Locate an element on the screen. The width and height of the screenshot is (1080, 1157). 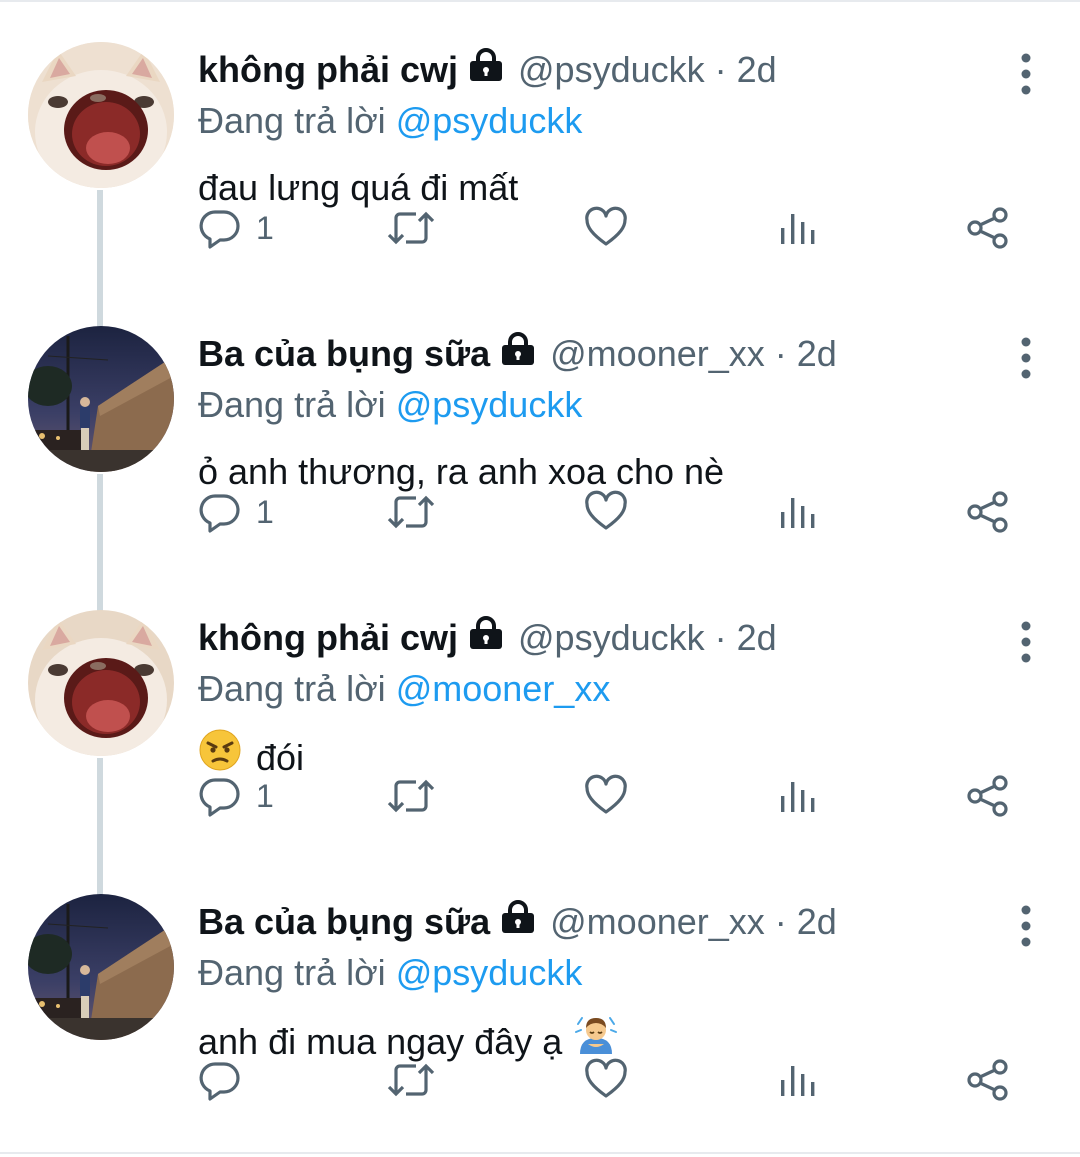
divider is located at coordinates (540, 1153).